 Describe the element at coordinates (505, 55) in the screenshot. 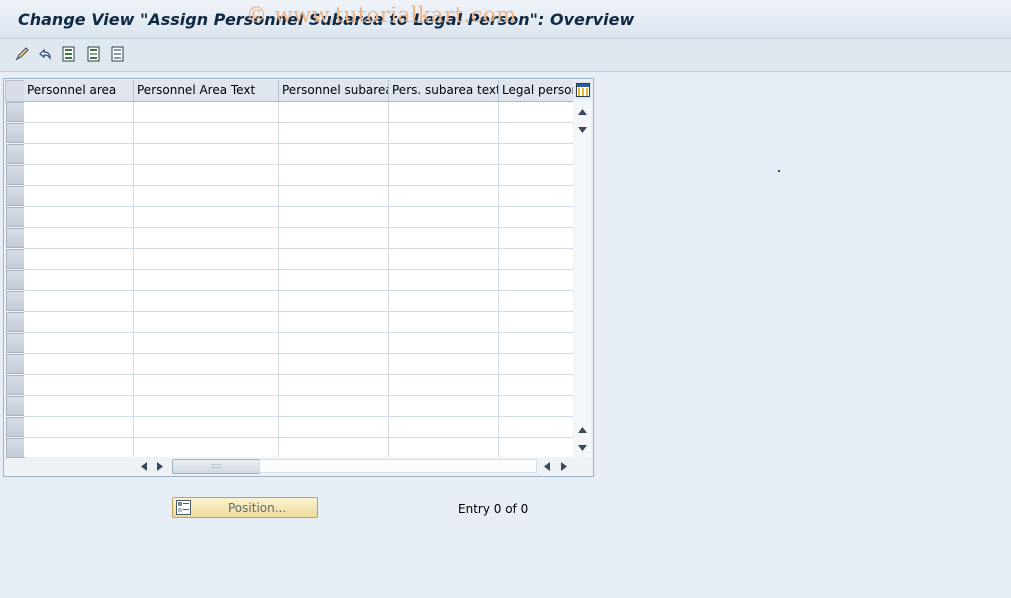

I see `application-toolbar` at that location.